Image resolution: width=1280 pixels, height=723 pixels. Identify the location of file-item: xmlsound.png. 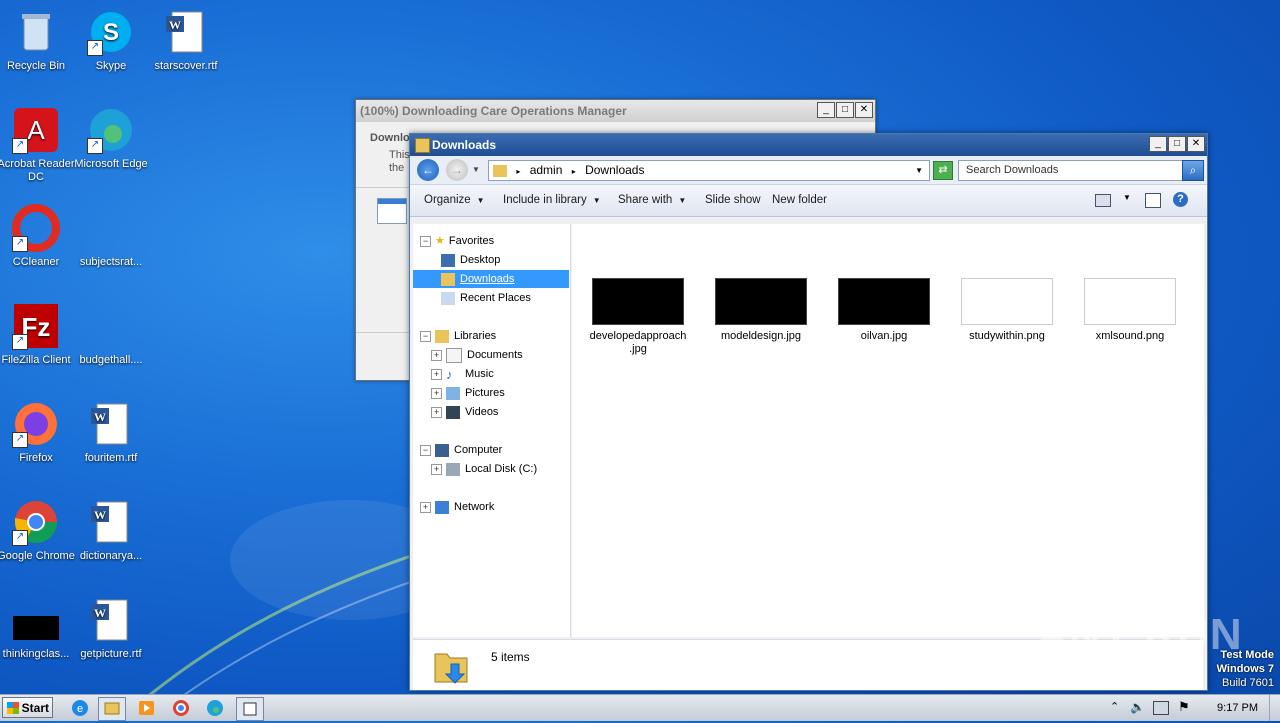
(1130, 310).